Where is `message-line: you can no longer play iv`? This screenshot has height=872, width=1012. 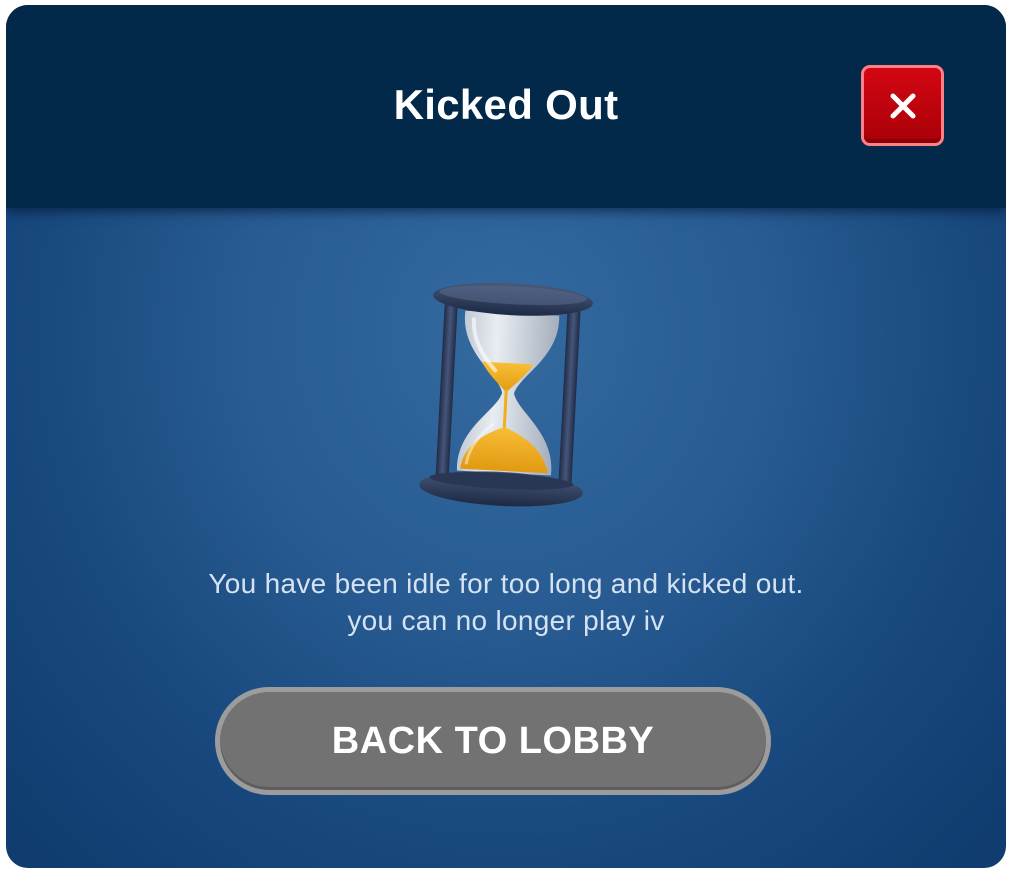 message-line: you can no longer play iv is located at coordinates (506, 620).